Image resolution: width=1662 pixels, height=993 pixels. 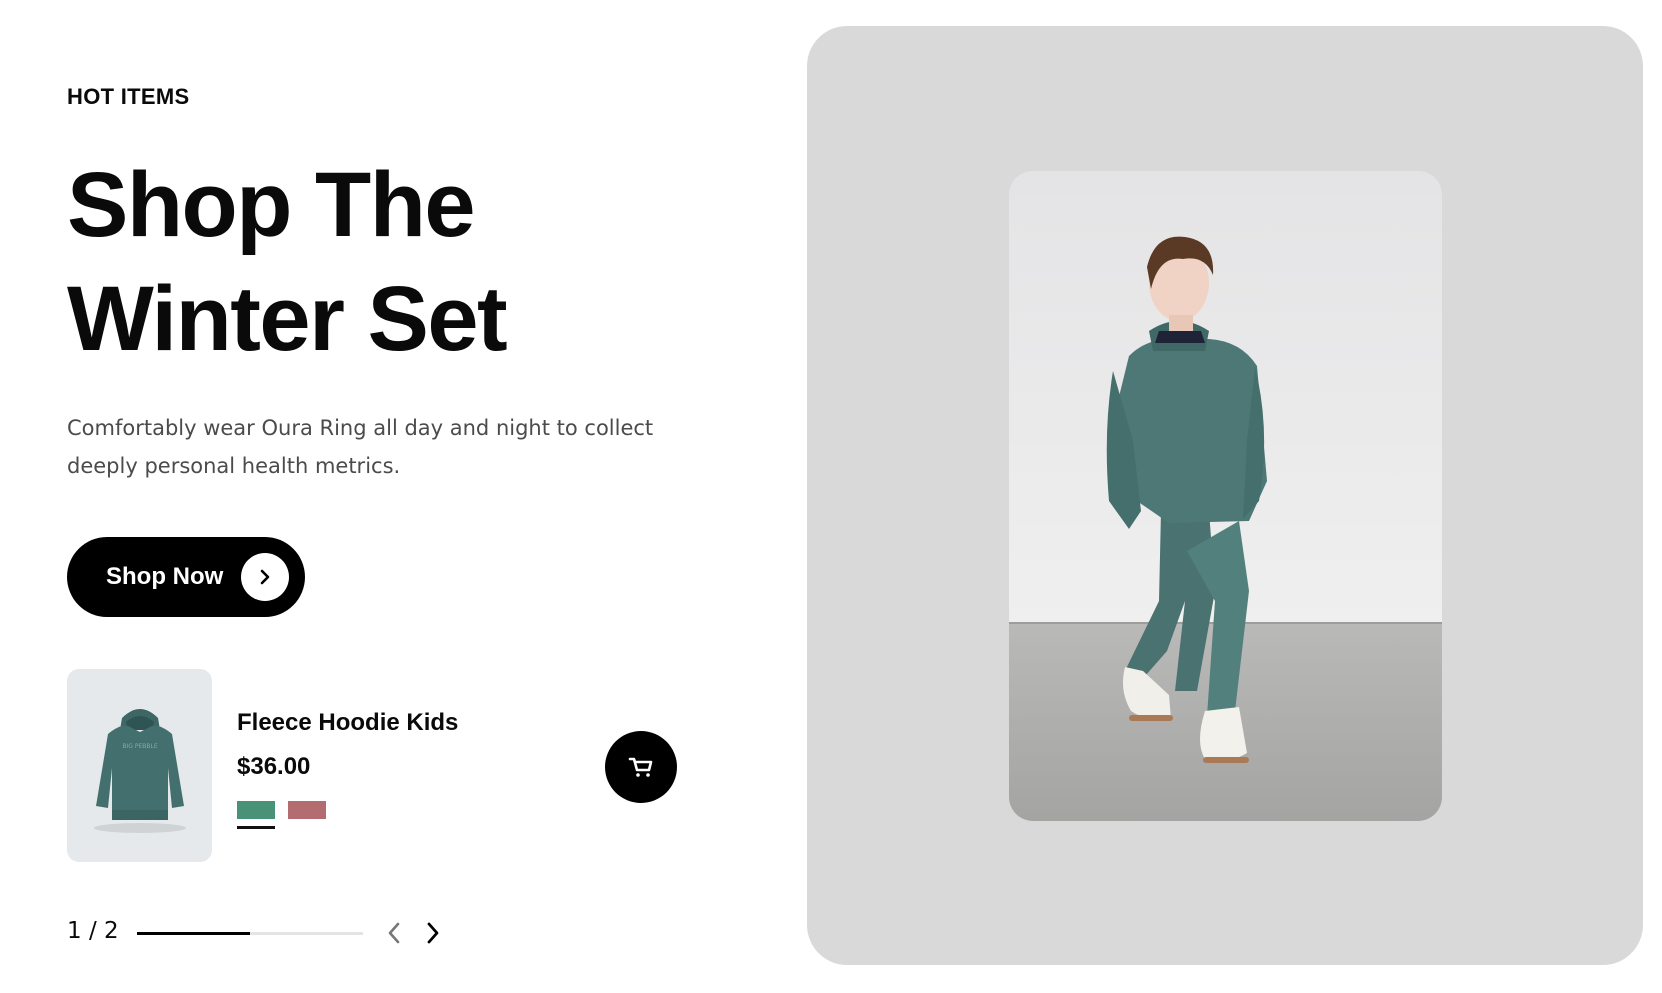 I want to click on page-title: Shop The Winter Set, so click(x=287, y=262).